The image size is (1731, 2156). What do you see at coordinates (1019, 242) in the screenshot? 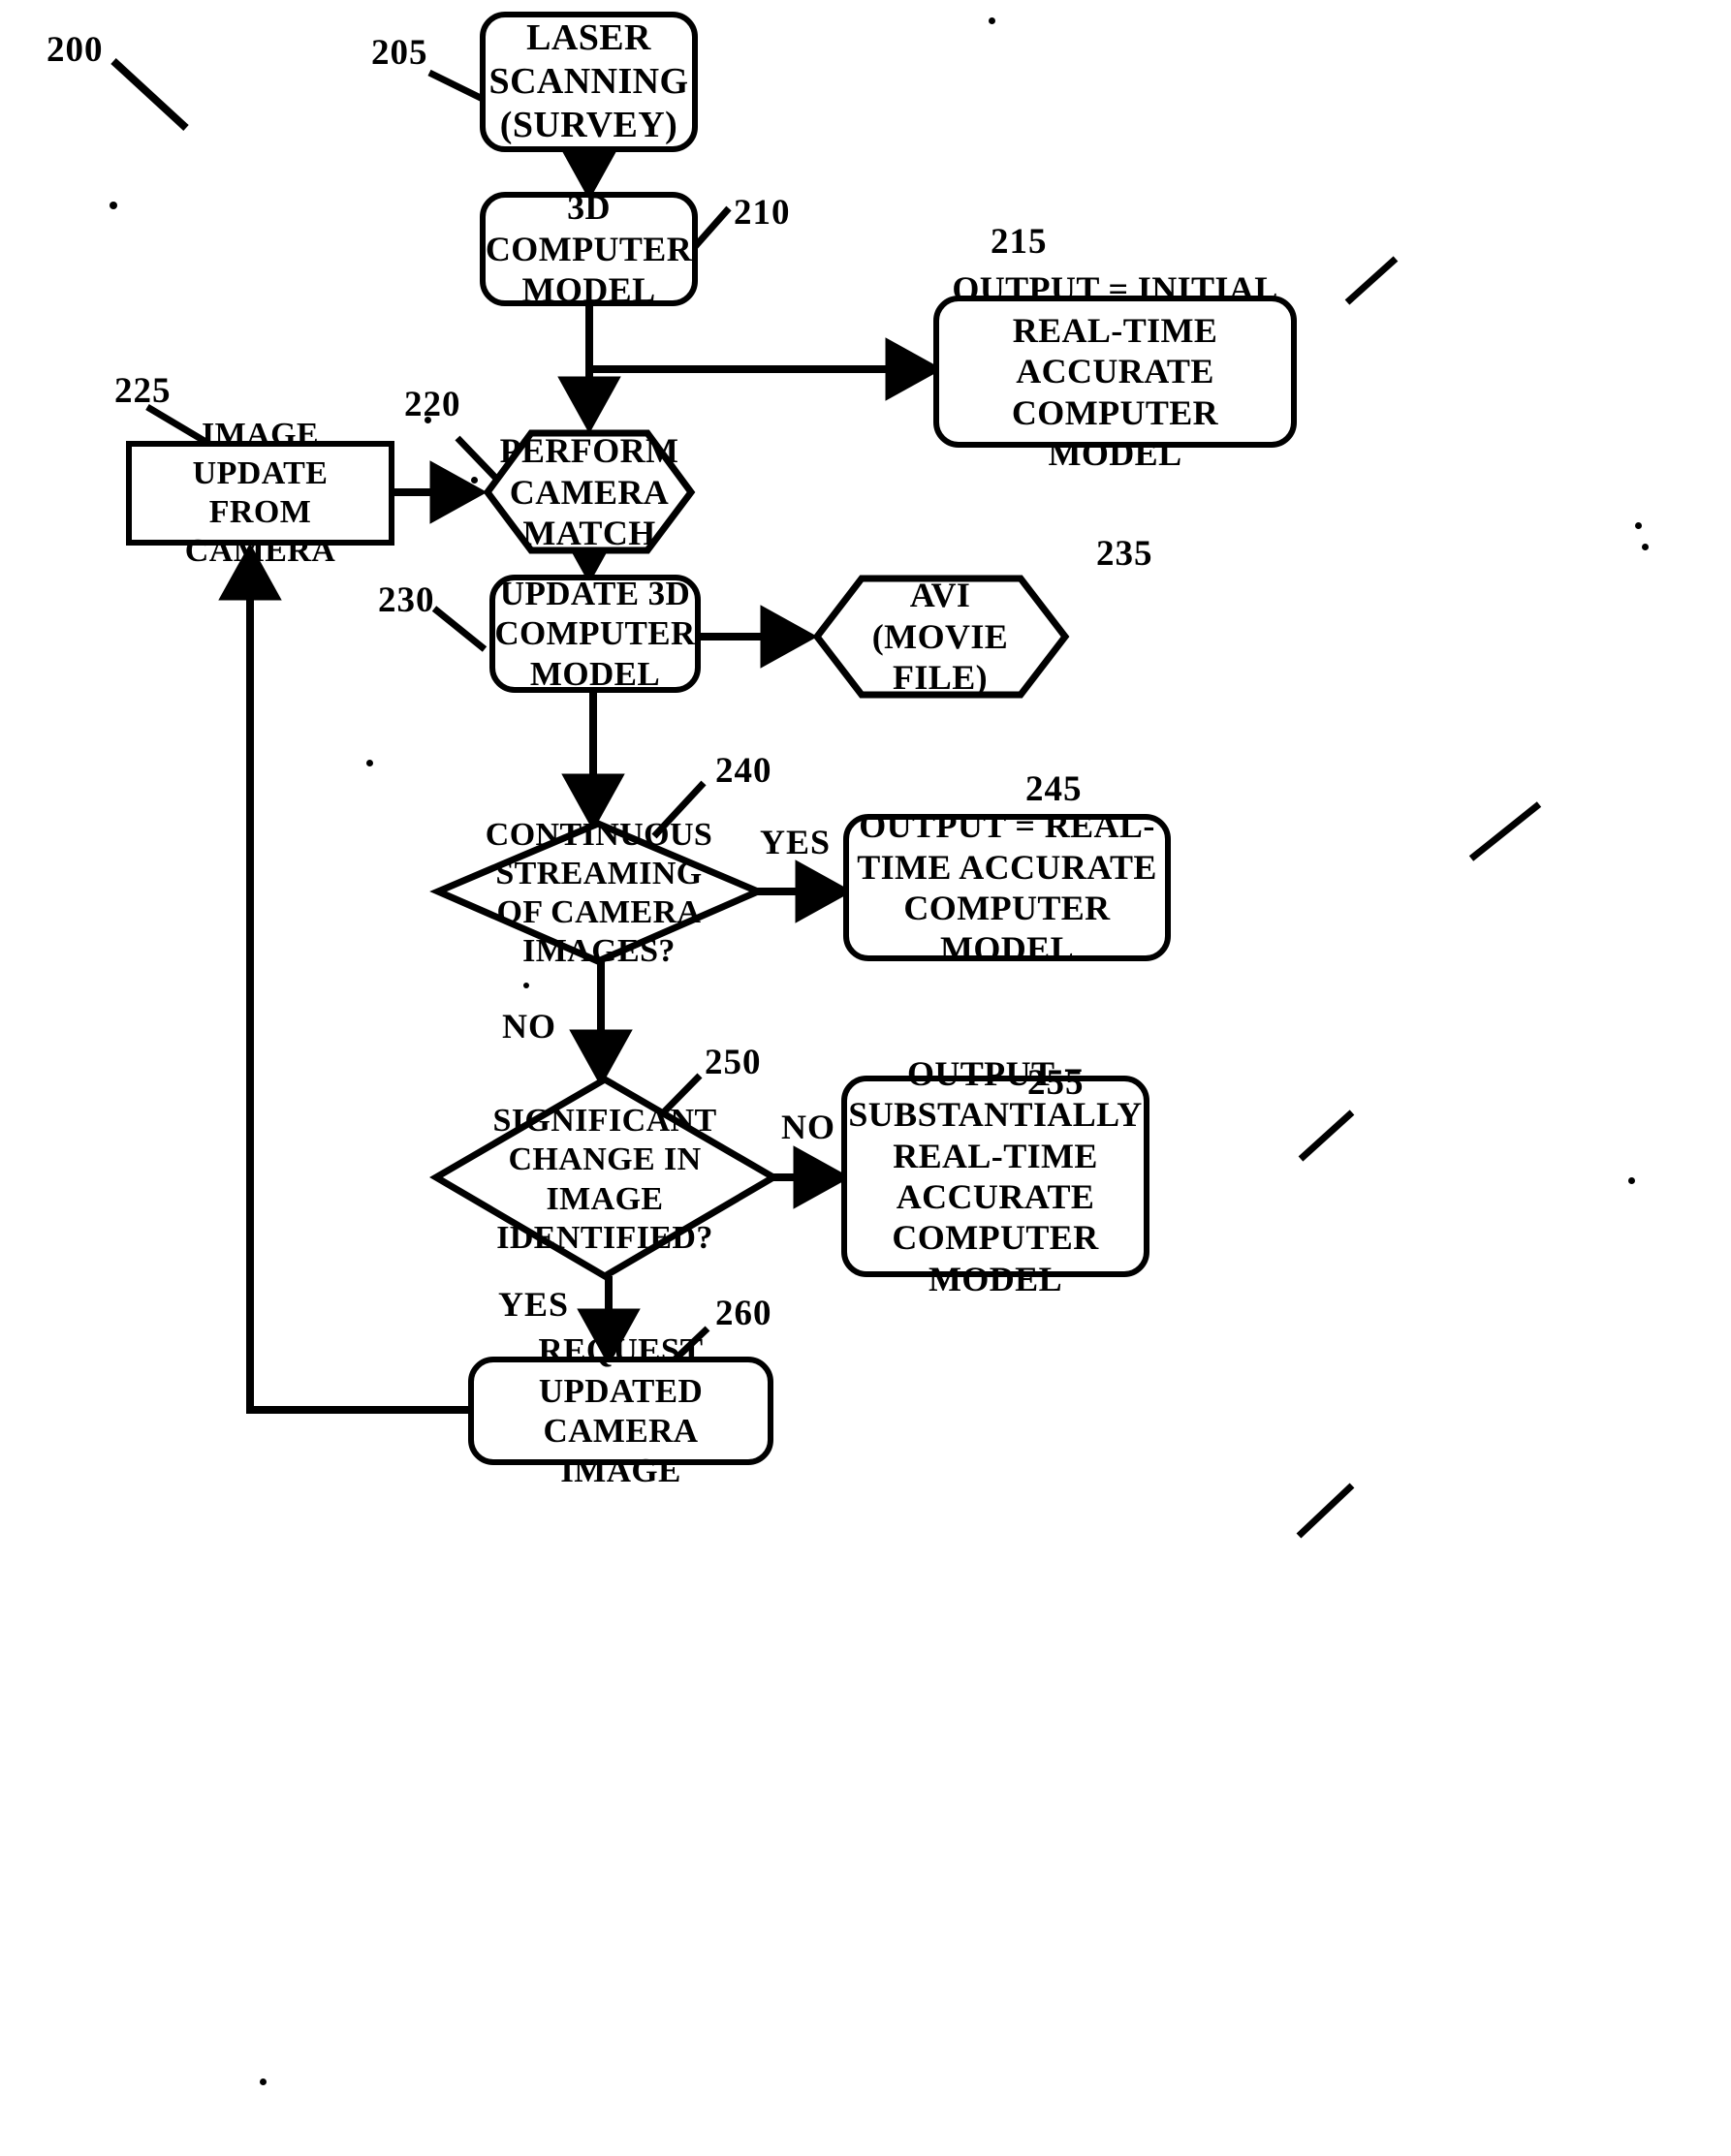
I see `ref-label-215: 215` at bounding box center [1019, 242].